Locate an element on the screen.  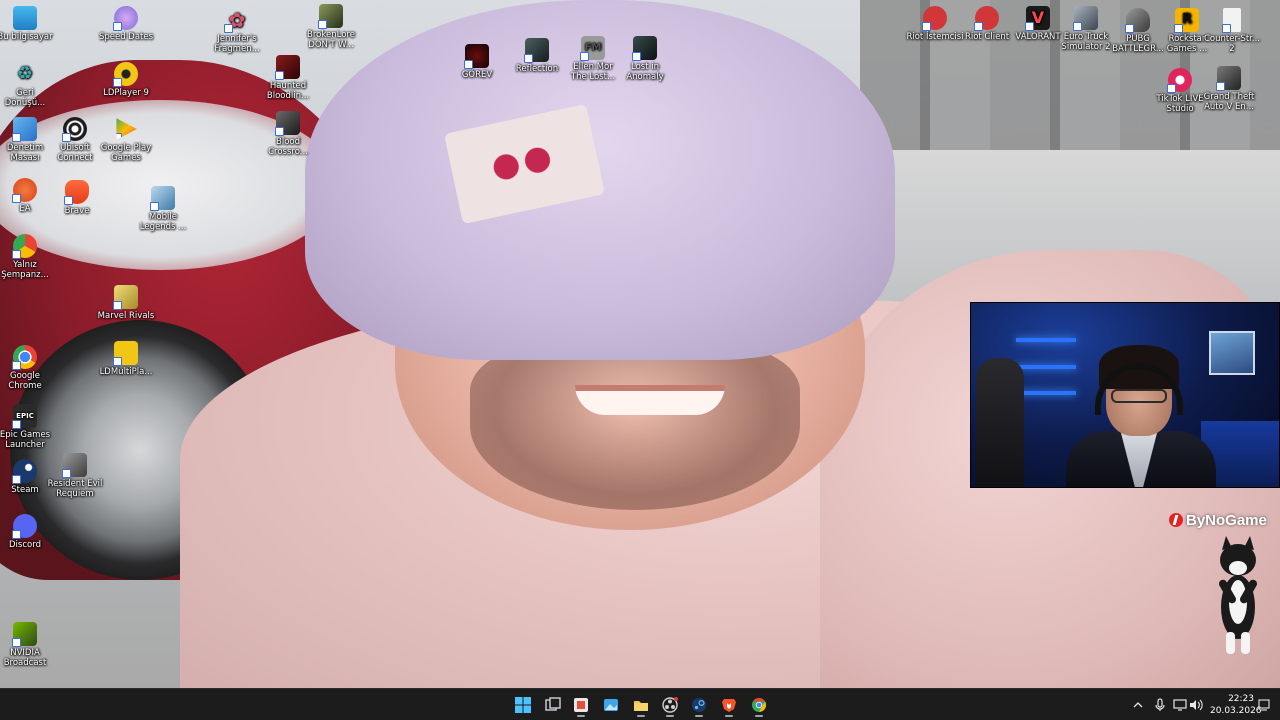
desktop-icon-brave: Brave is located at coordinates (77, 198).